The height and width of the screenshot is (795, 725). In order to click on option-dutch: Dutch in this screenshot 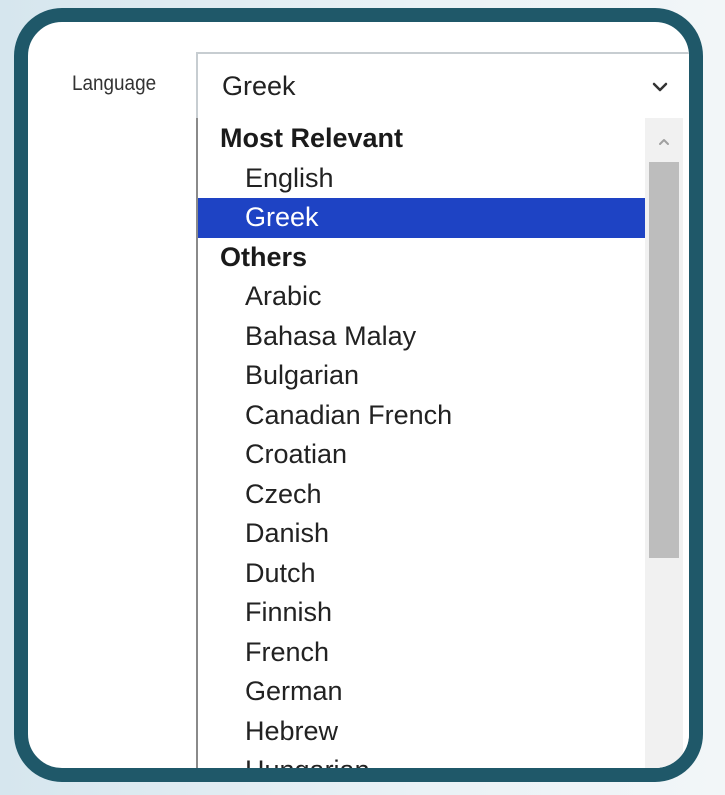, I will do `click(421, 574)`.